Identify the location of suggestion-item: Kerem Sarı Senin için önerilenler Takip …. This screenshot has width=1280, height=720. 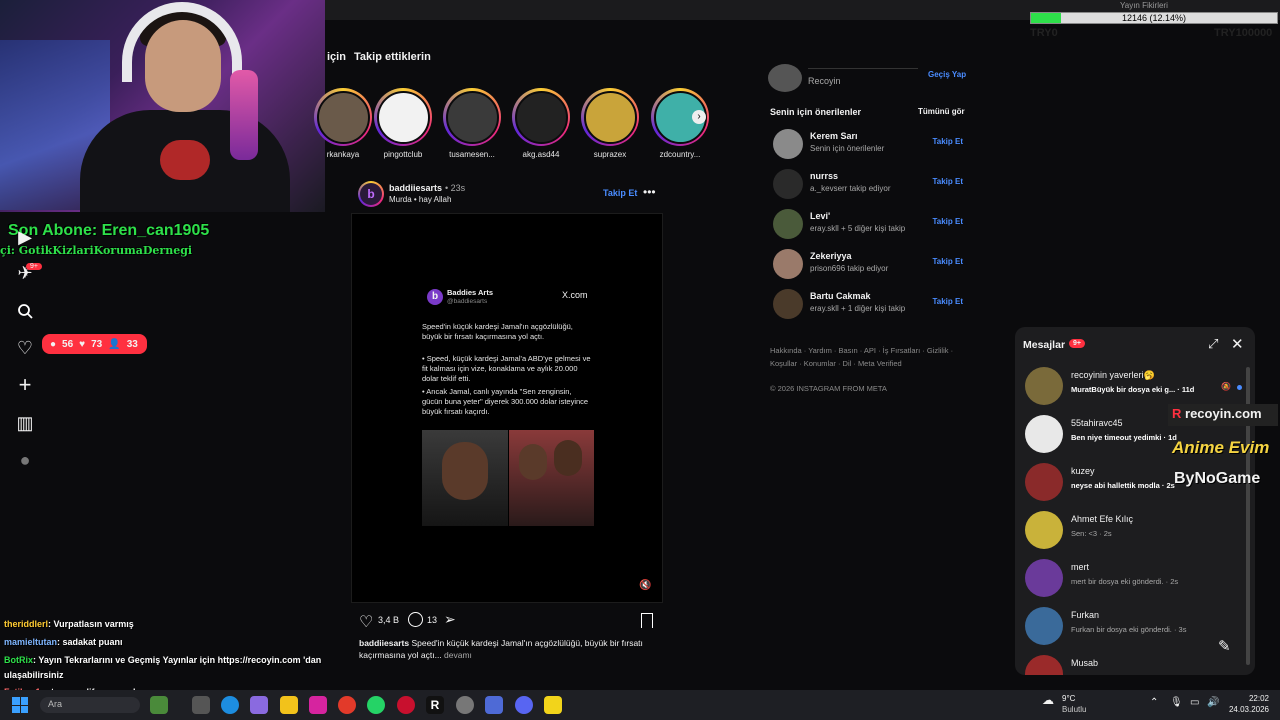
(869, 145).